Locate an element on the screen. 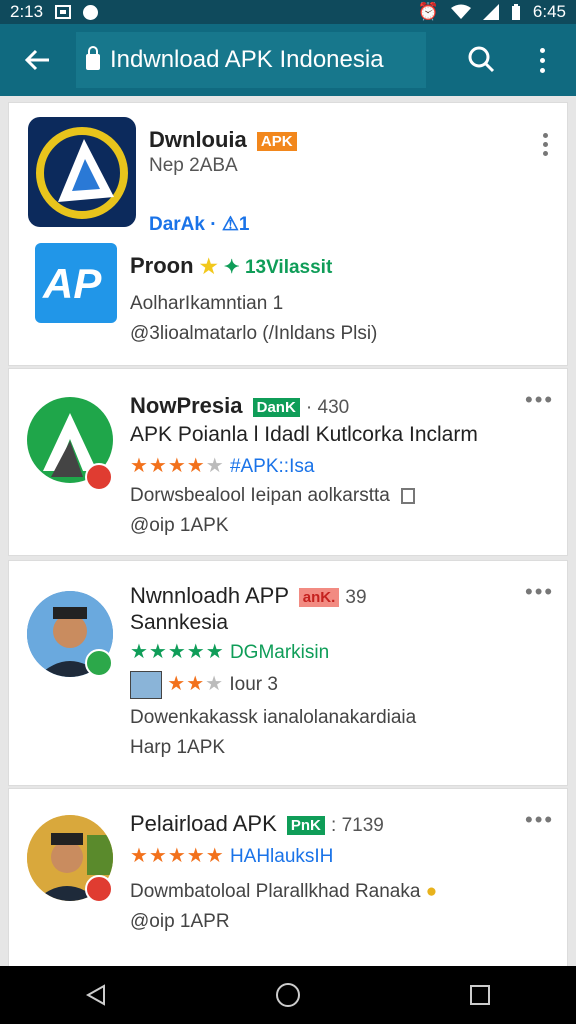 This screenshot has height=1024, width=576. lock-icon is located at coordinates (93, 58).